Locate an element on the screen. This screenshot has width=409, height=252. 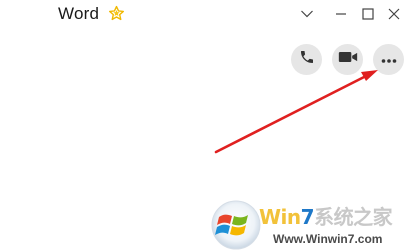
title-bar: Word is located at coordinates (204, 15).